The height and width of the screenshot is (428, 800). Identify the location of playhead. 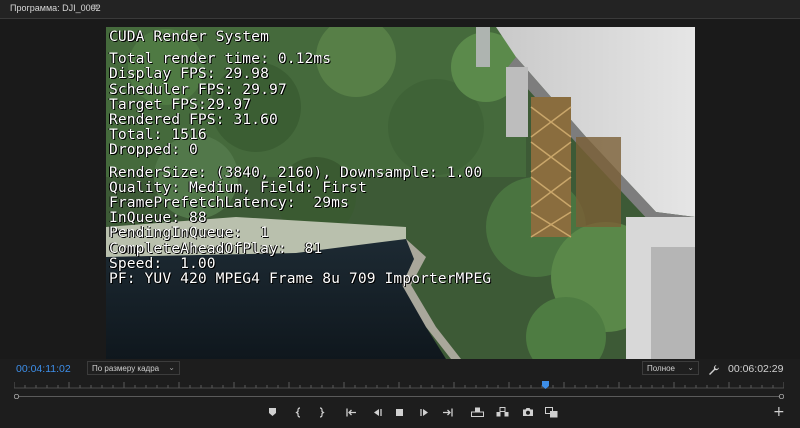
(545, 385).